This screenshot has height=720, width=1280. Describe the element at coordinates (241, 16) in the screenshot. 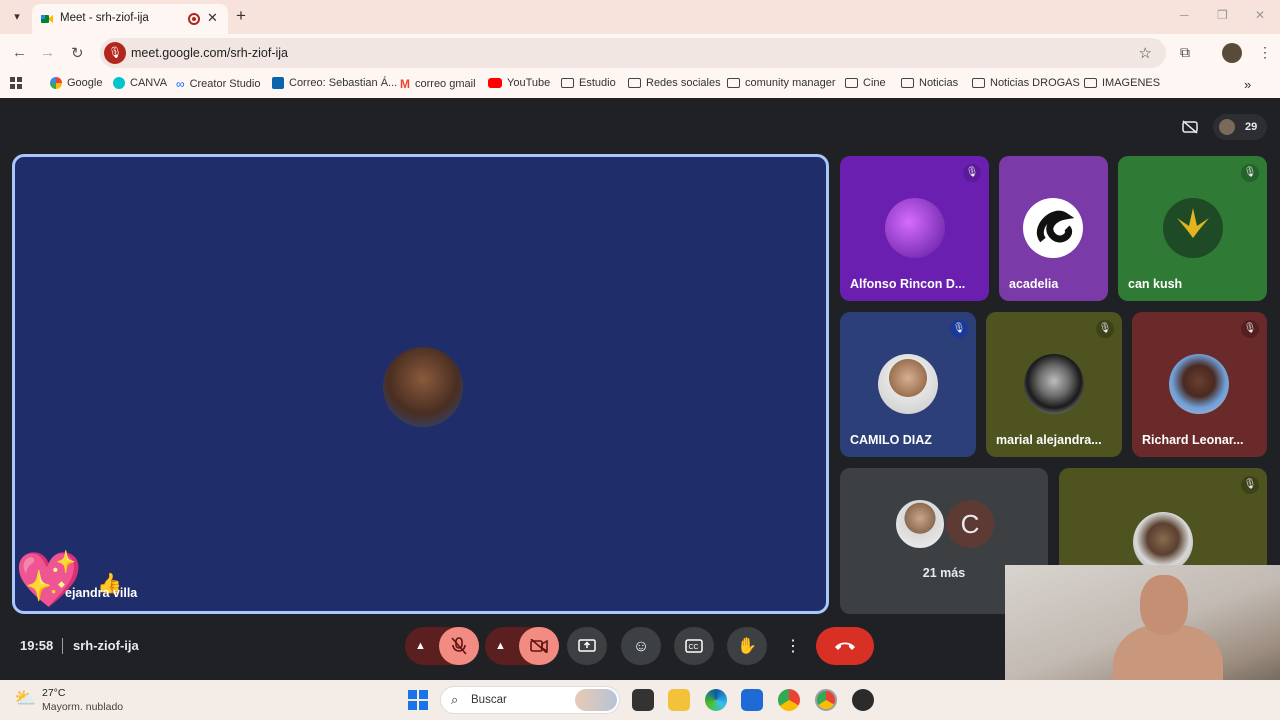

I see `new-tab-button: +` at that location.